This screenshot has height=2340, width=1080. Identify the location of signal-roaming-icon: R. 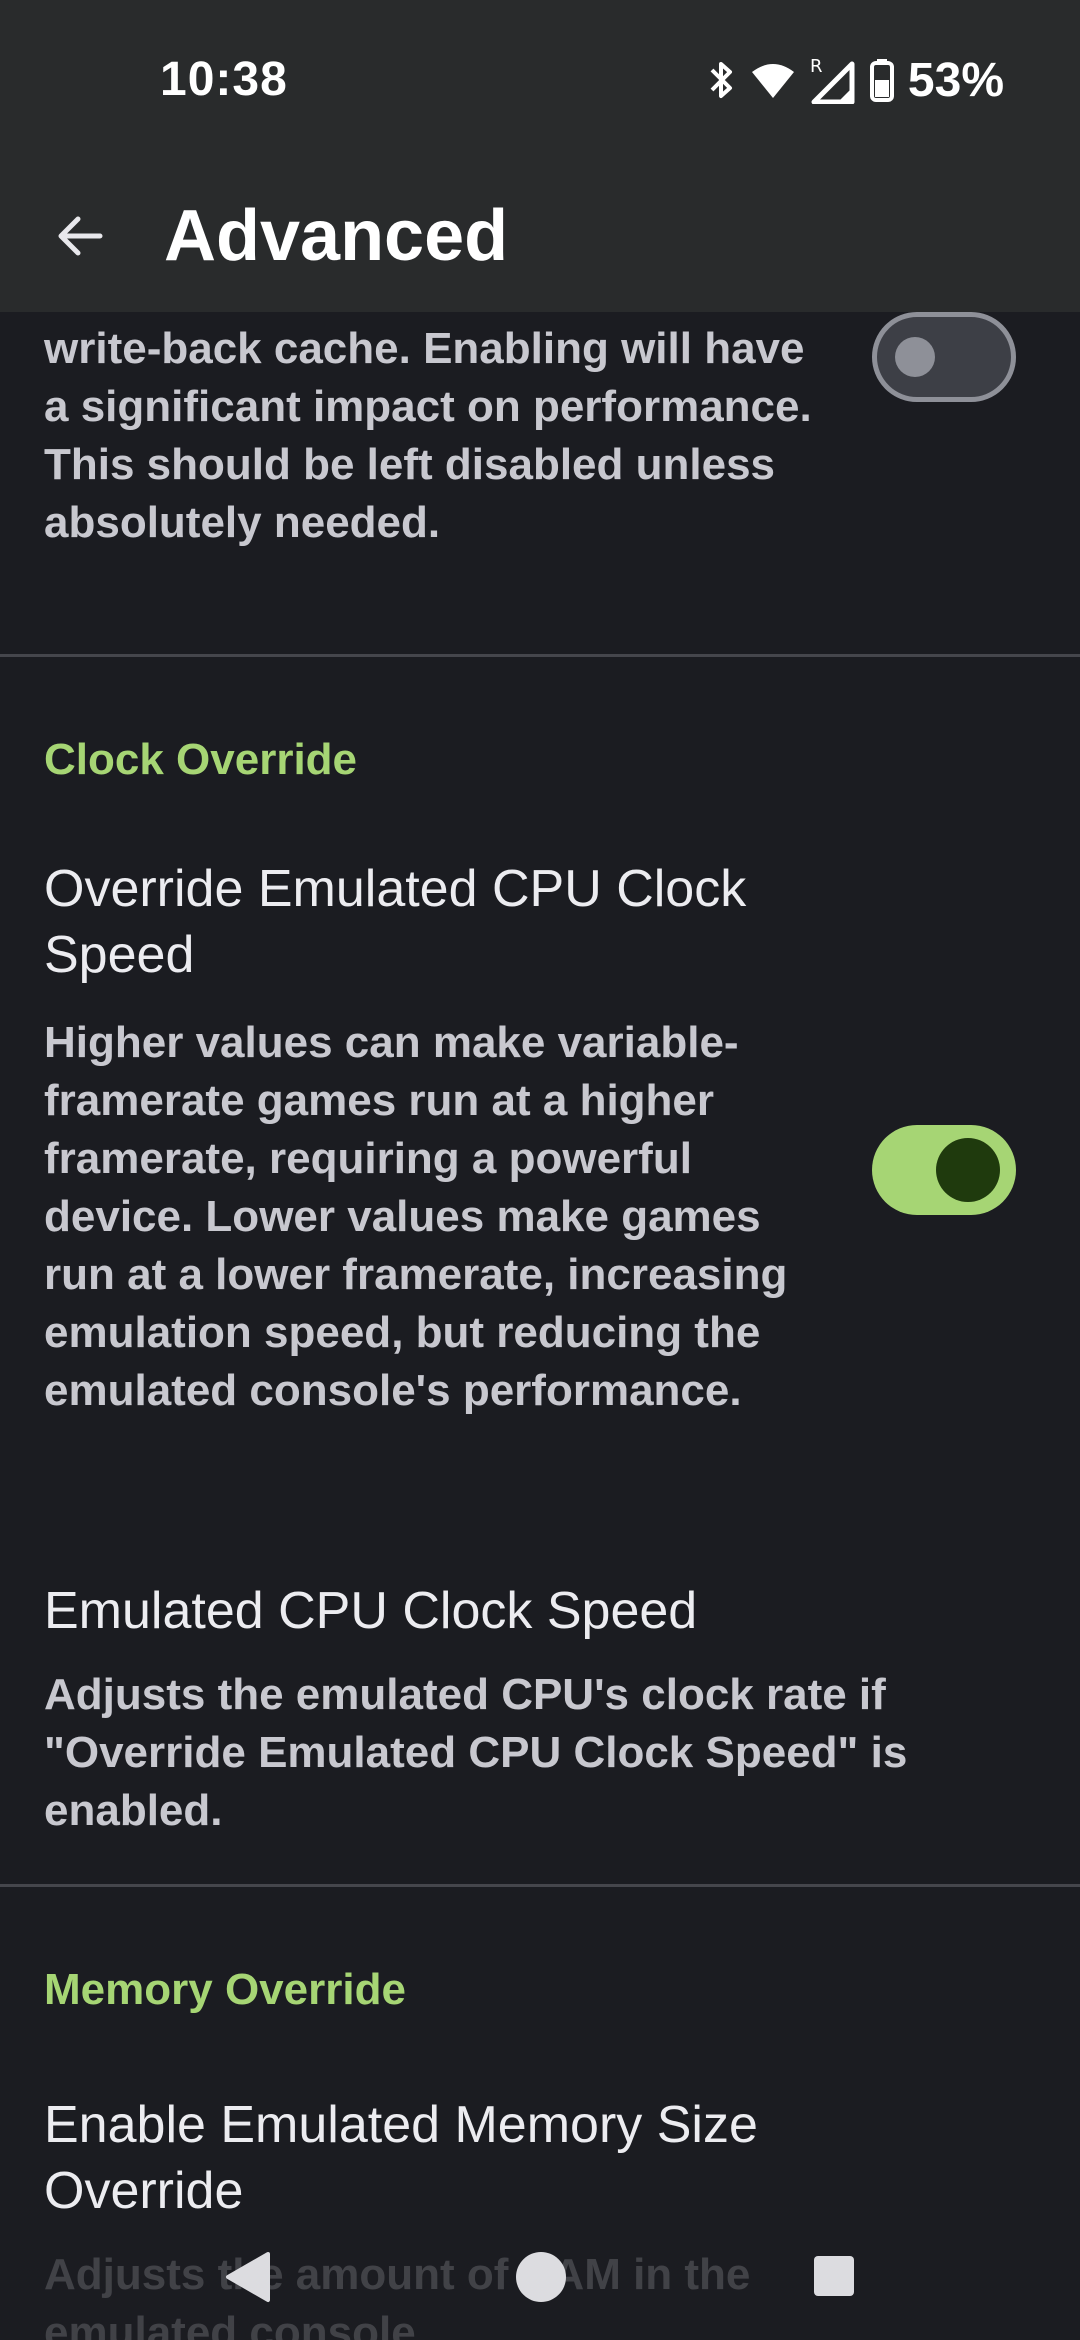
(833, 80).